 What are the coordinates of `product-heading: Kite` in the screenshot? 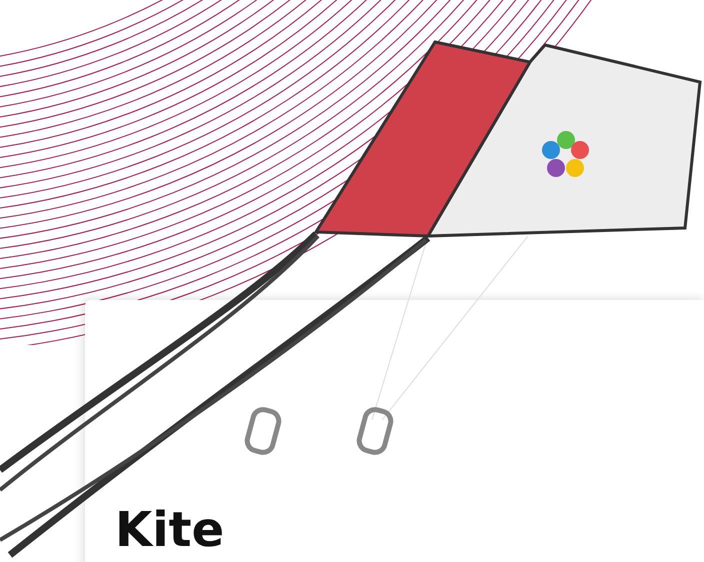 It's located at (169, 530).